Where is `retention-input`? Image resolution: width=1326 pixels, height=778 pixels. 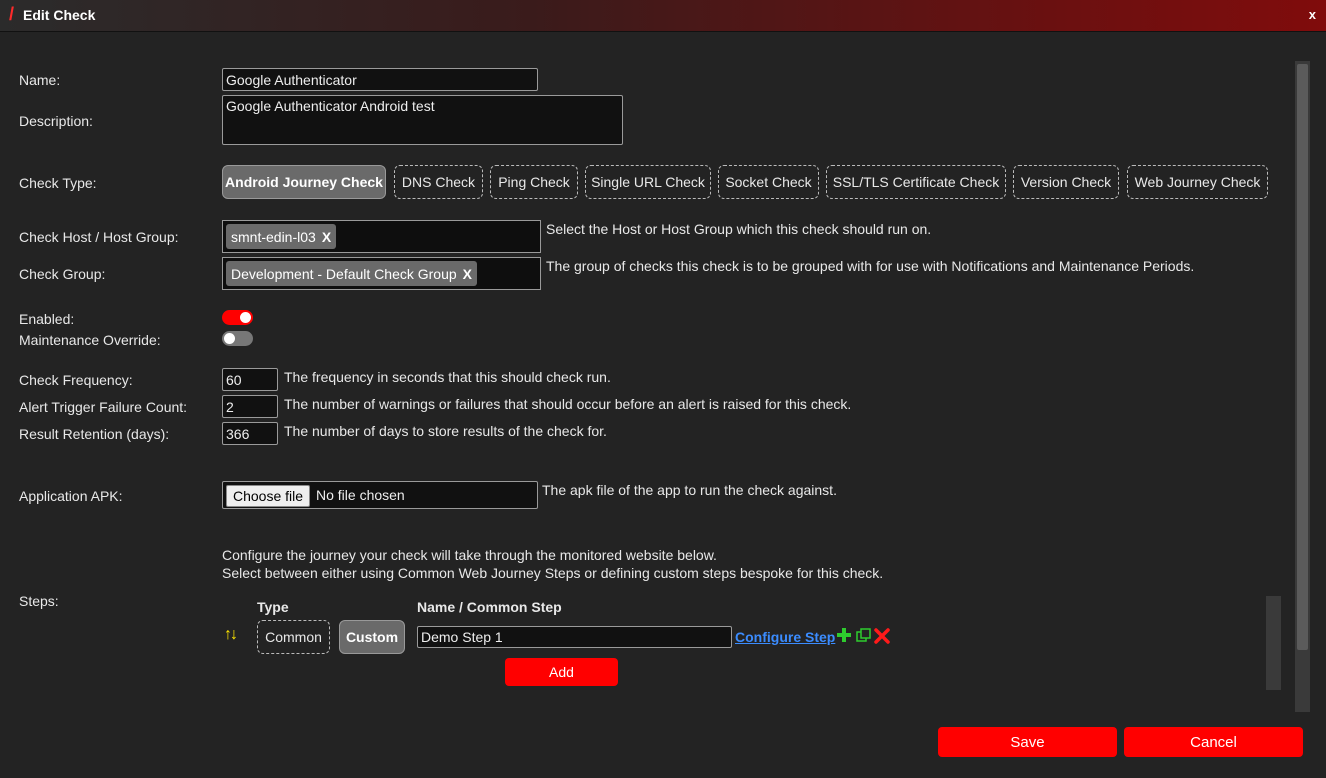
retention-input is located at coordinates (250, 433).